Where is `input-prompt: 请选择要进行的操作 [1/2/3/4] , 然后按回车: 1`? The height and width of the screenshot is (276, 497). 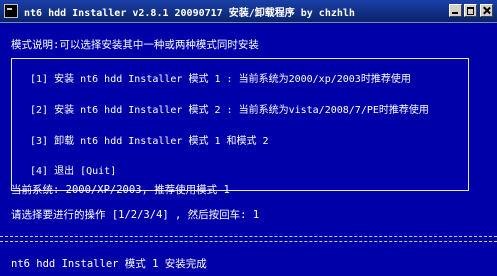
input-prompt: 请选择要进行的操作 [1/2/3/4] , 然后按回车: 1 is located at coordinates (135, 215).